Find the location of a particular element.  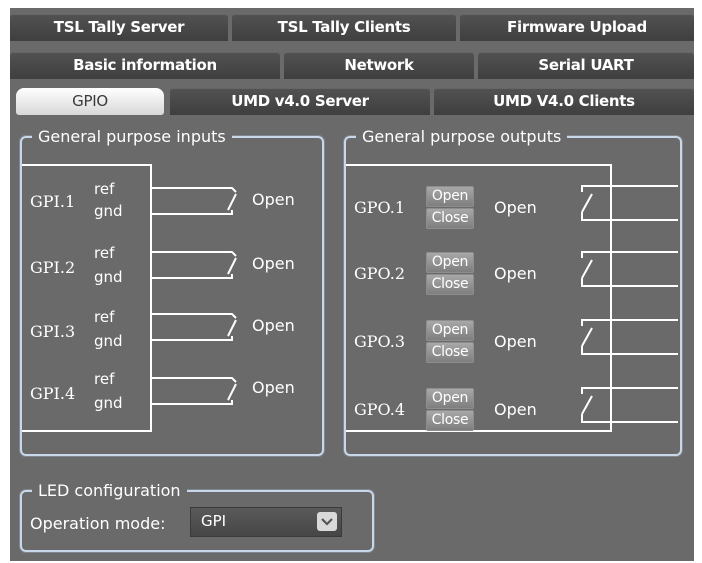

gpo-1-open-button: Open is located at coordinates (450, 196).